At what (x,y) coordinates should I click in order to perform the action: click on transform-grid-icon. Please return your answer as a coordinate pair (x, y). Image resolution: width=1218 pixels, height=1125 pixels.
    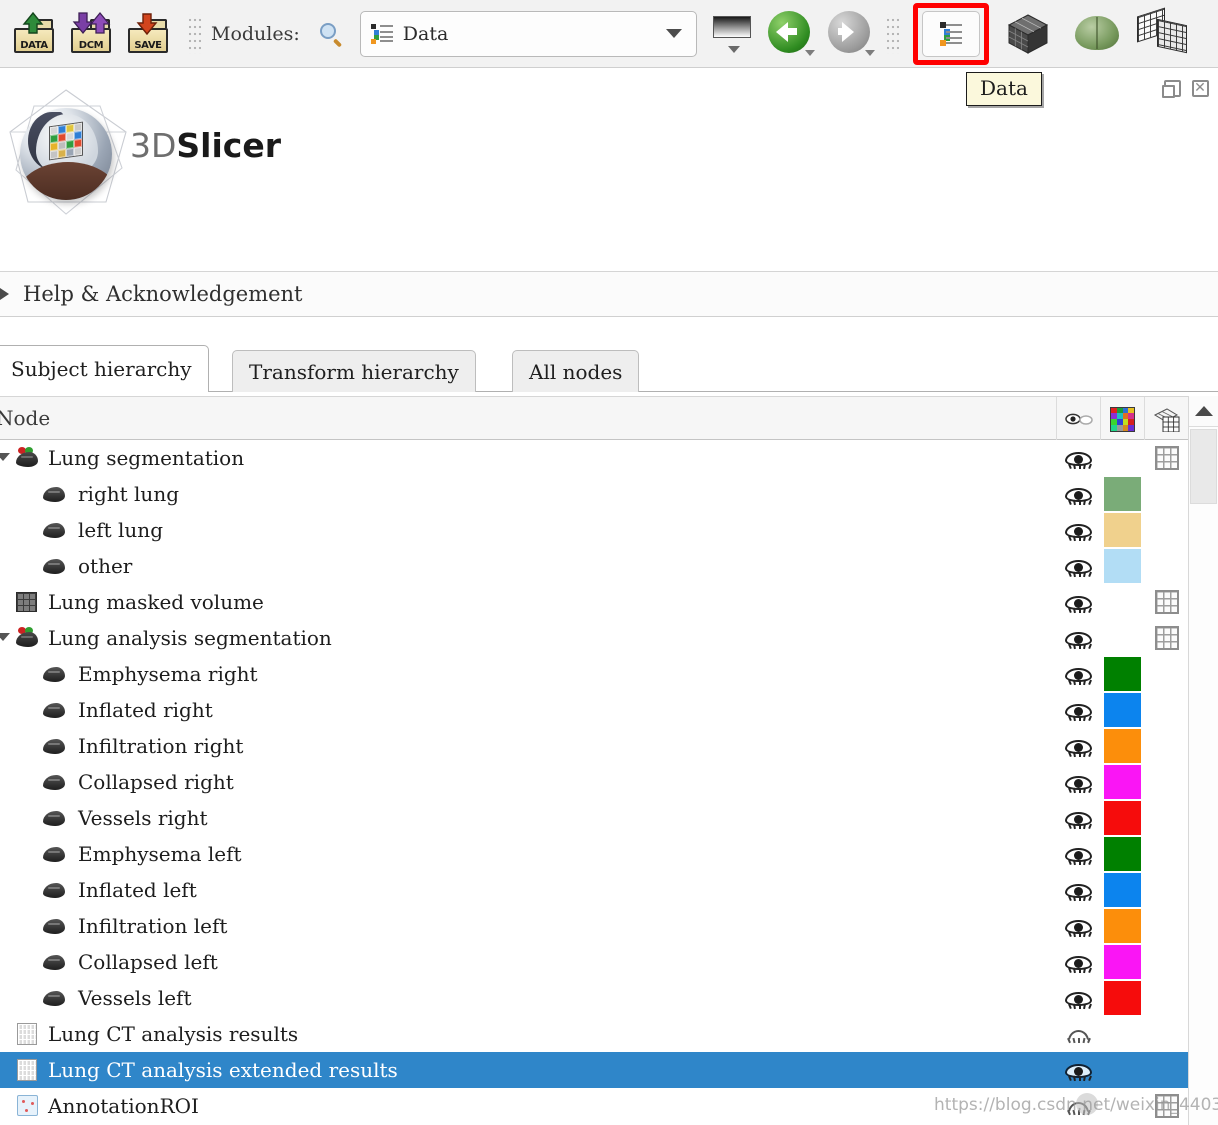
    Looking at the image, I should click on (1167, 602).